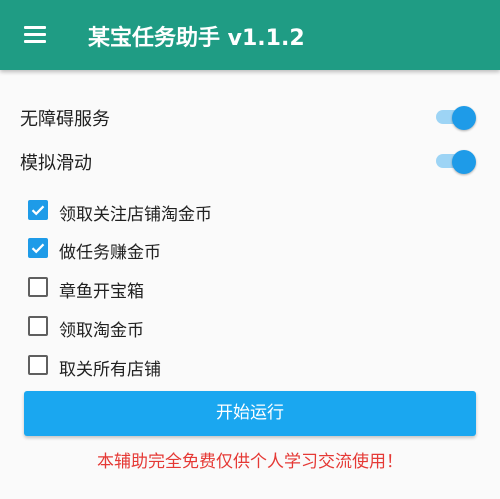 The width and height of the screenshot is (500, 499). I want to click on checkbox-row-octopus-chest: 章鱼开宝箱, so click(250, 287).